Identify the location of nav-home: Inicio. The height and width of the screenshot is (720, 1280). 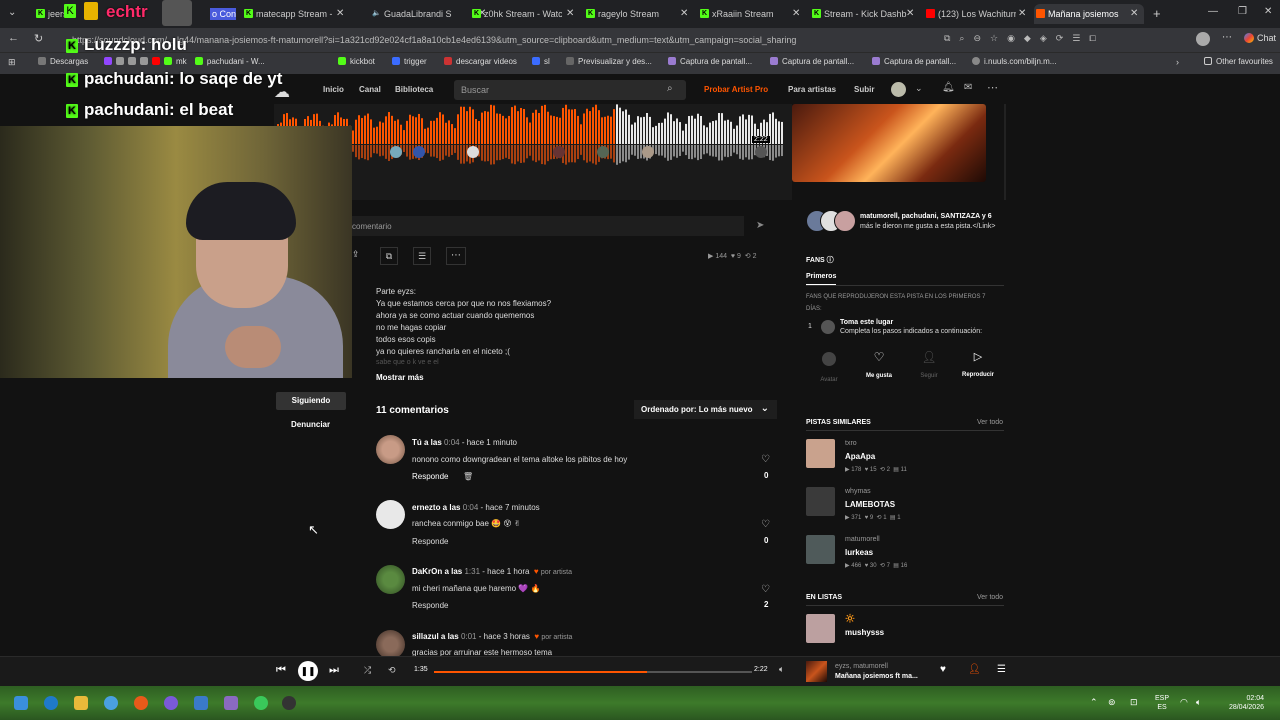
(333, 89).